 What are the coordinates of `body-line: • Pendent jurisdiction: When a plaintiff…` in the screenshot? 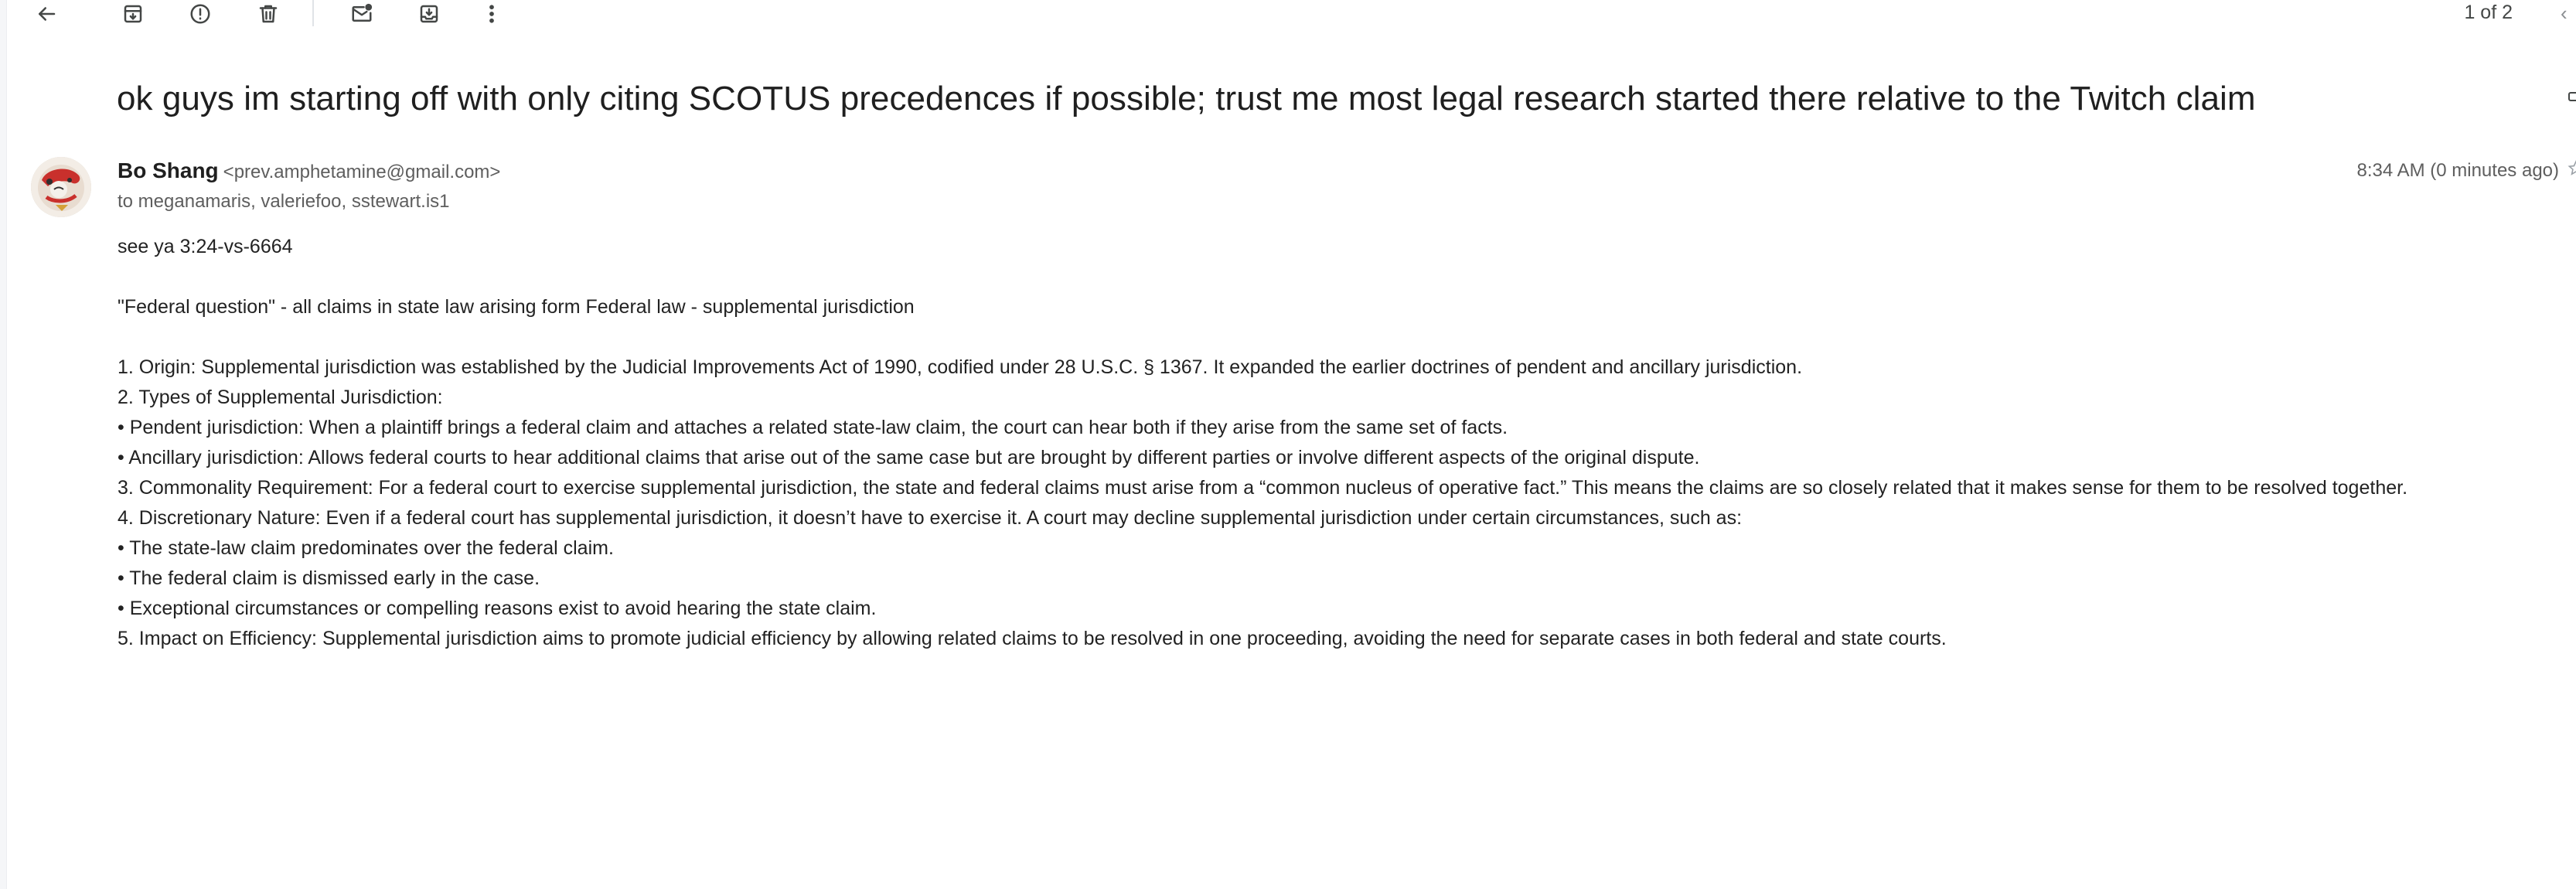 It's located at (813, 427).